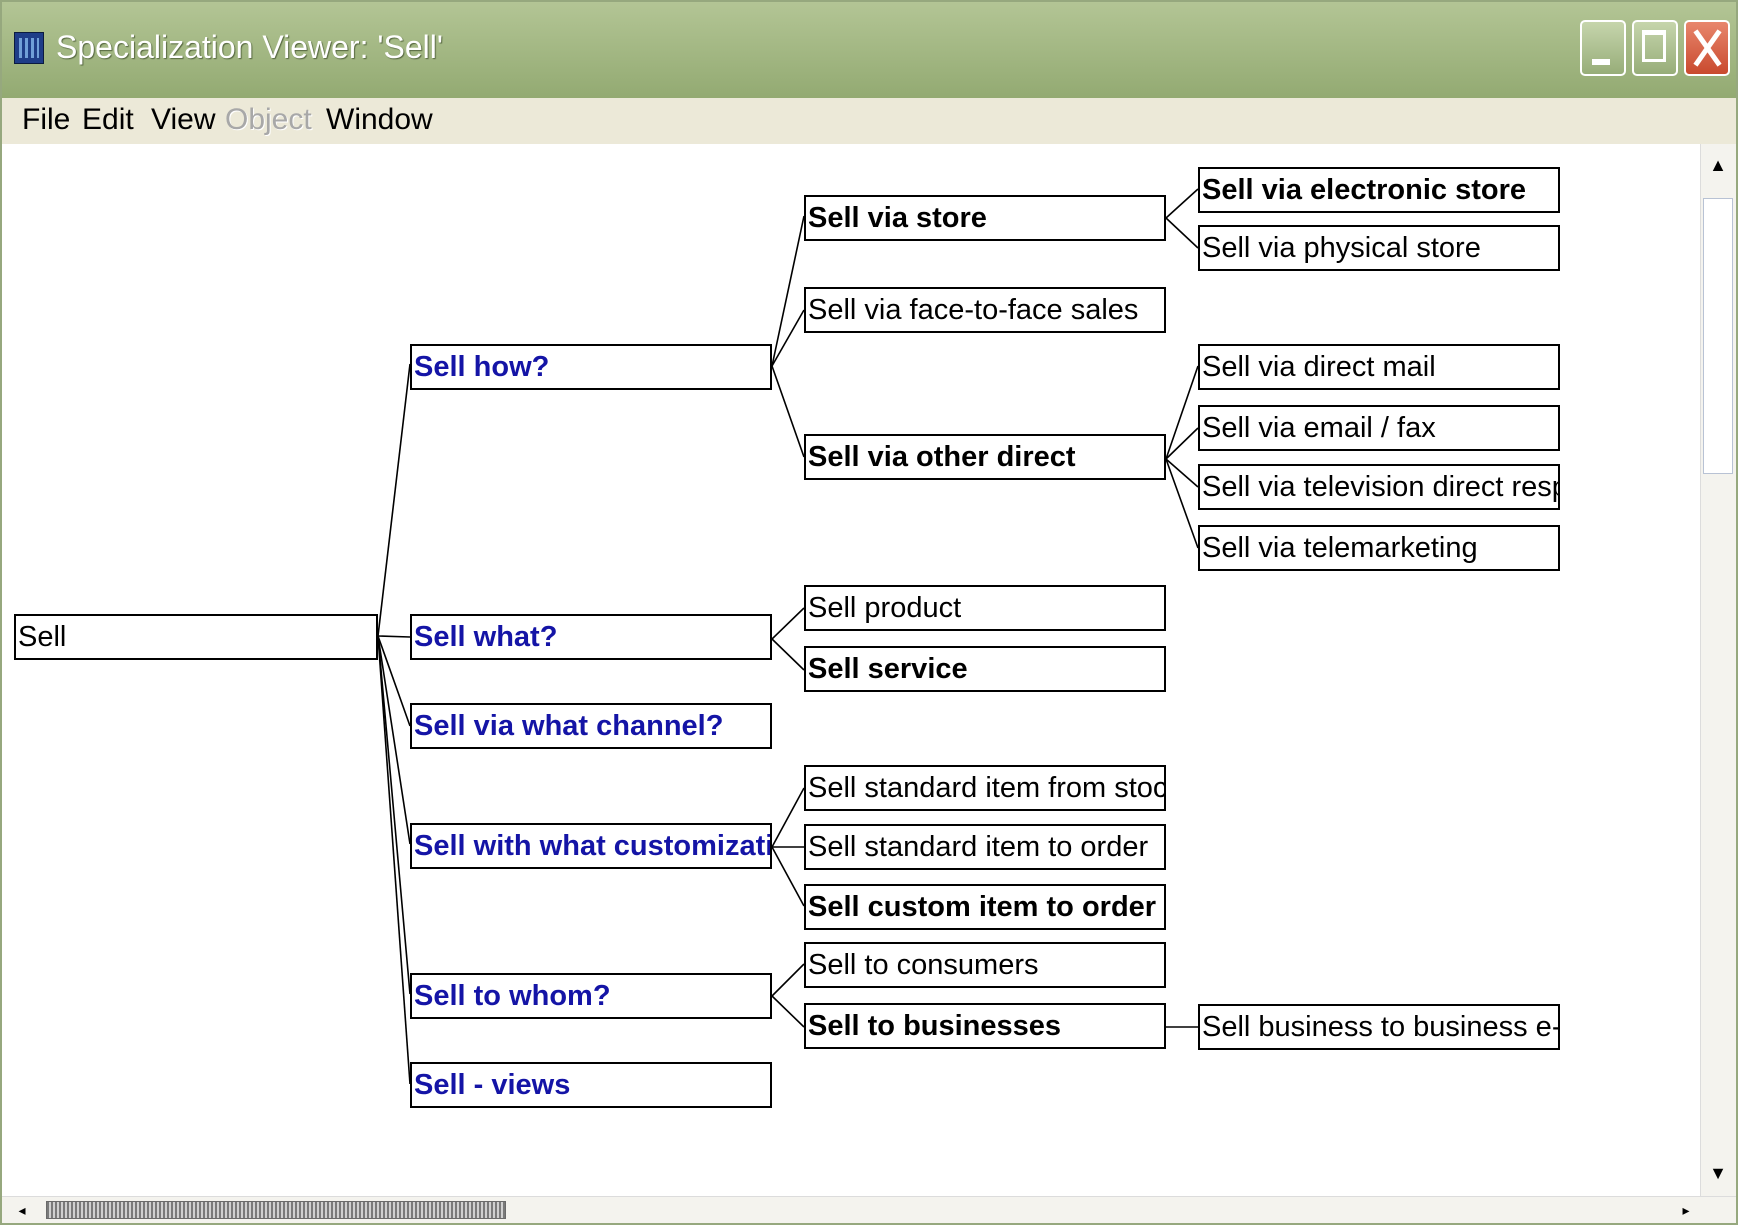 This screenshot has width=1738, height=1225. What do you see at coordinates (1379, 367) in the screenshot?
I see `tree-node: Sell via direct mail` at bounding box center [1379, 367].